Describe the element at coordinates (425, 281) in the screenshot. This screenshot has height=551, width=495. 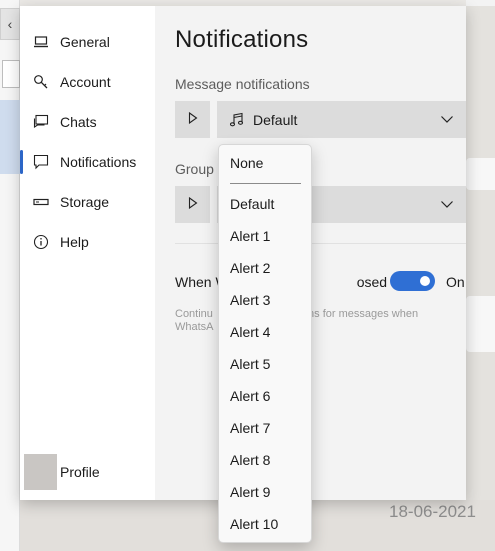
I see `toggle-knob` at that location.